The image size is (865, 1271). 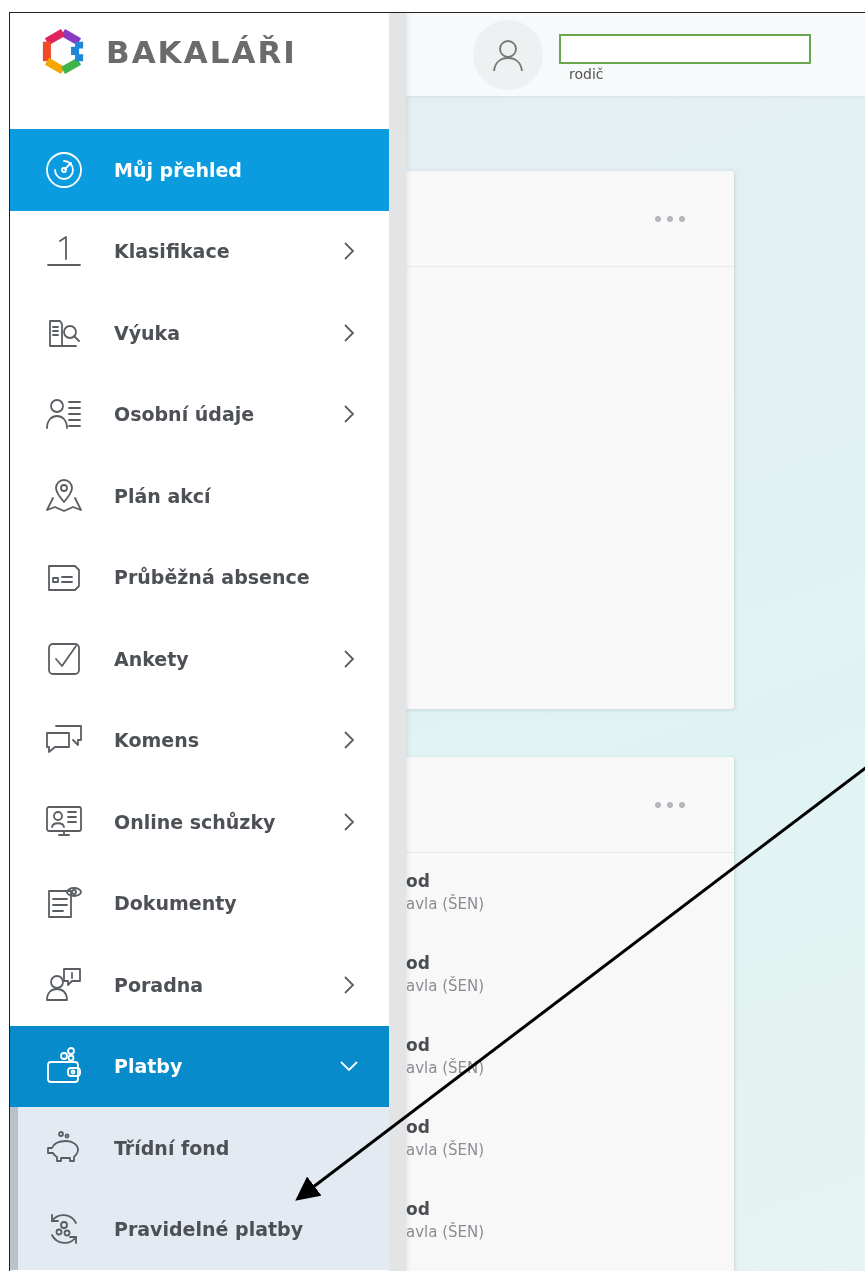 What do you see at coordinates (397, 642) in the screenshot?
I see `scrollbar` at bounding box center [397, 642].